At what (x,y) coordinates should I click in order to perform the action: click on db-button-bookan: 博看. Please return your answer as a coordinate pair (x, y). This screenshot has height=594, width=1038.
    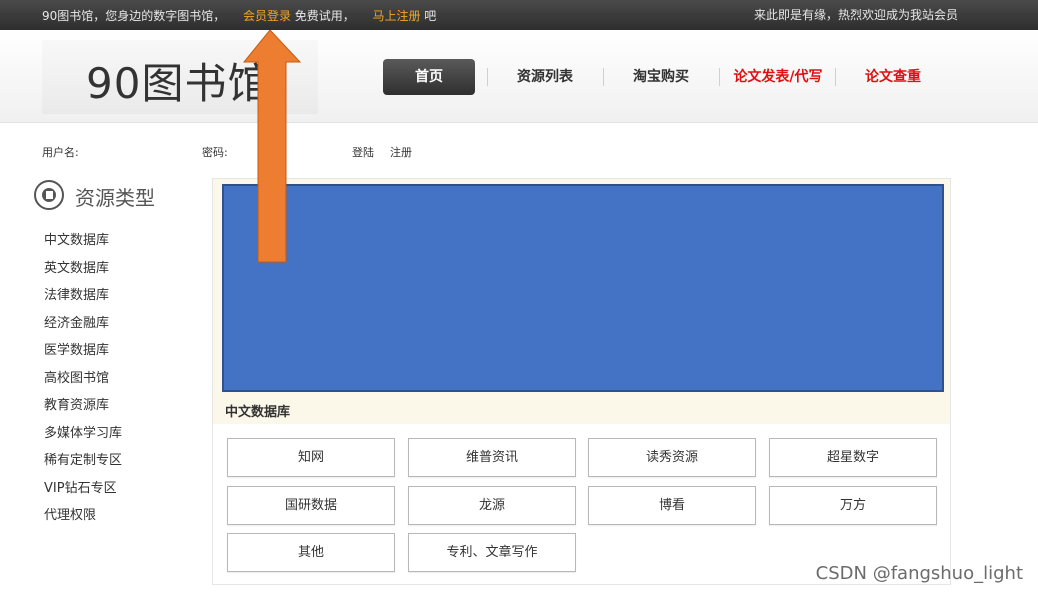
    Looking at the image, I should click on (672, 505).